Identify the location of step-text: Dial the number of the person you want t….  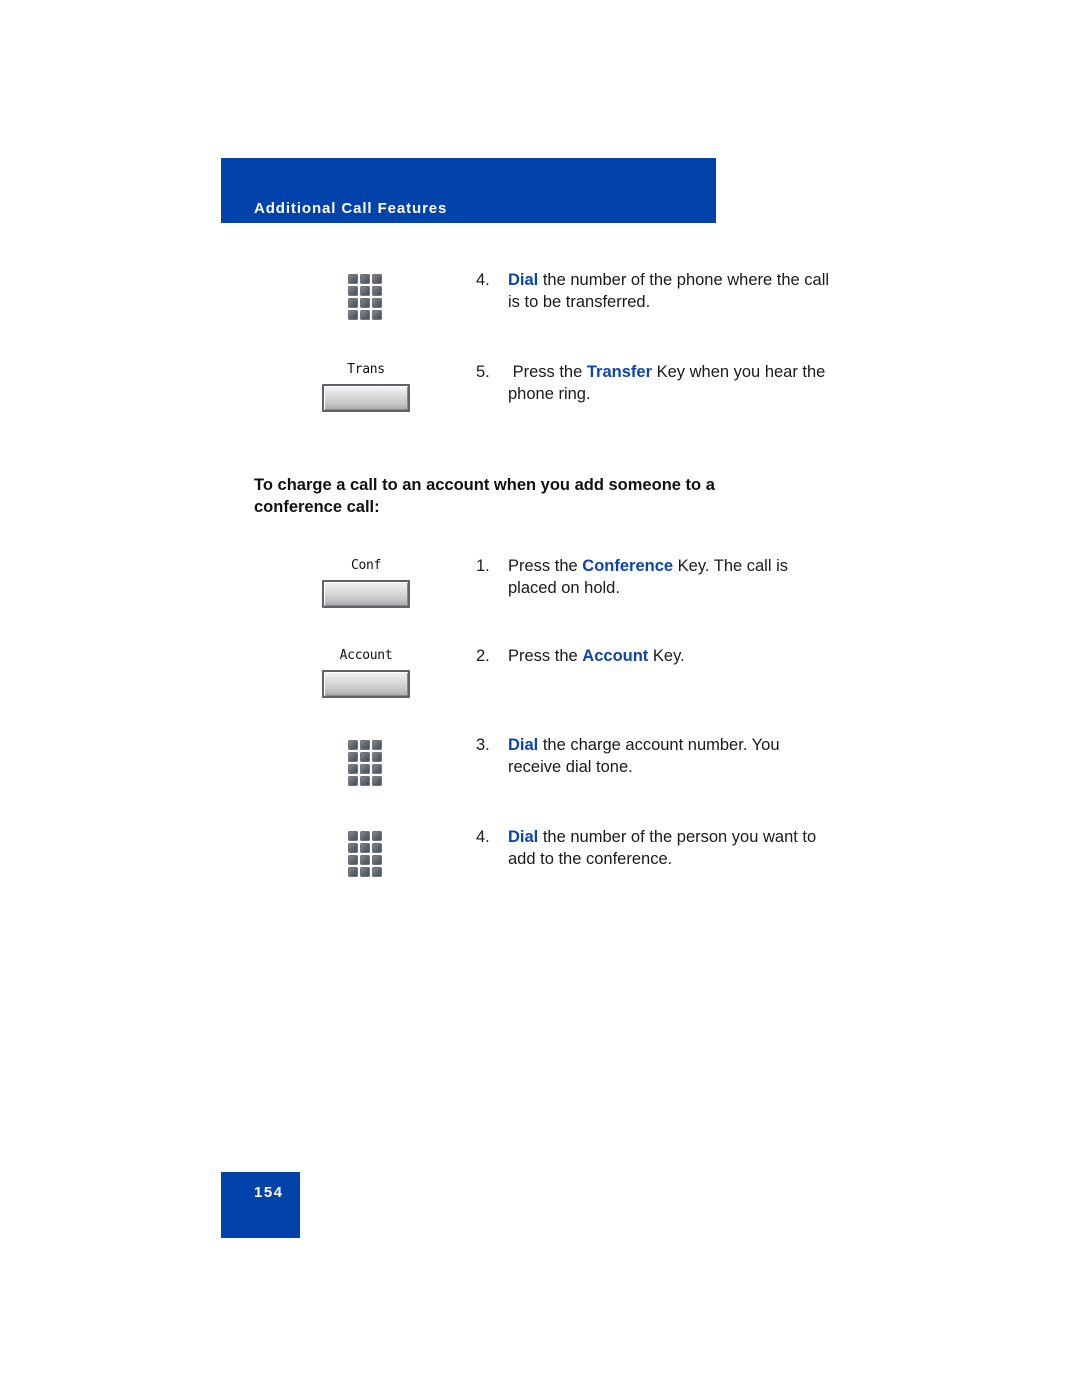
(672, 848).